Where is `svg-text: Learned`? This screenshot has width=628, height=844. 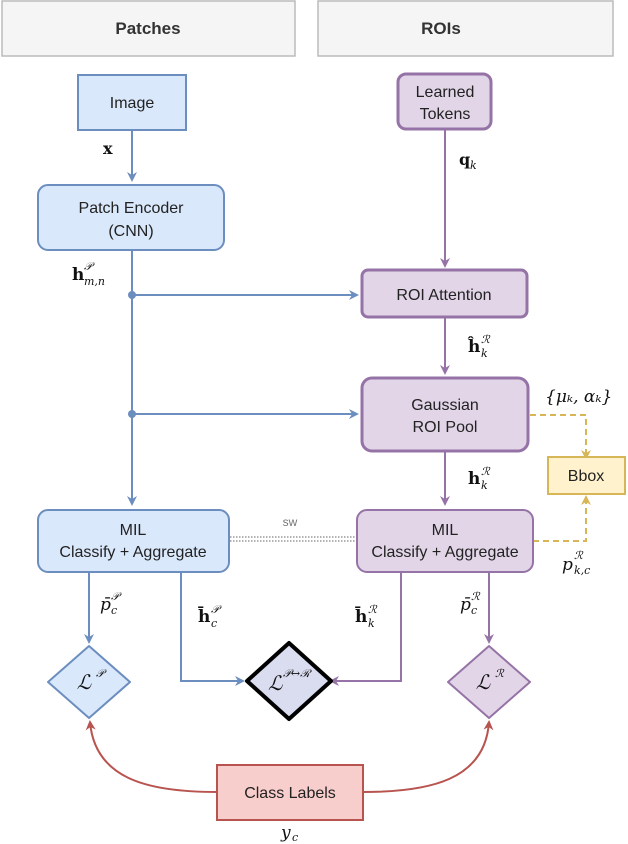
svg-text: Learned is located at coordinates (445, 92).